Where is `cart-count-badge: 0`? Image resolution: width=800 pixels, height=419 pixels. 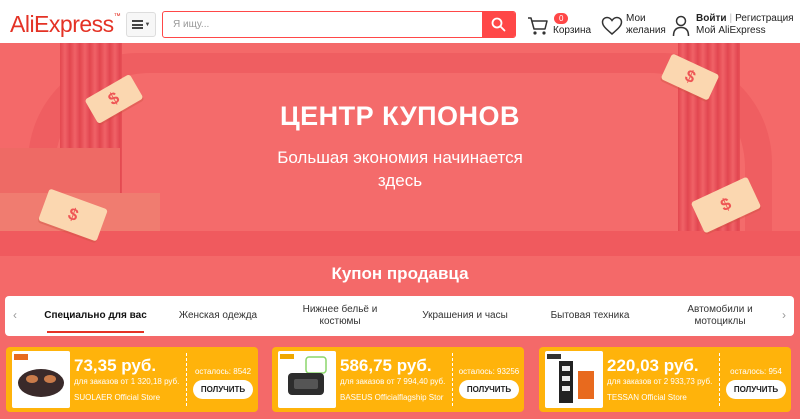 cart-count-badge: 0 is located at coordinates (561, 18).